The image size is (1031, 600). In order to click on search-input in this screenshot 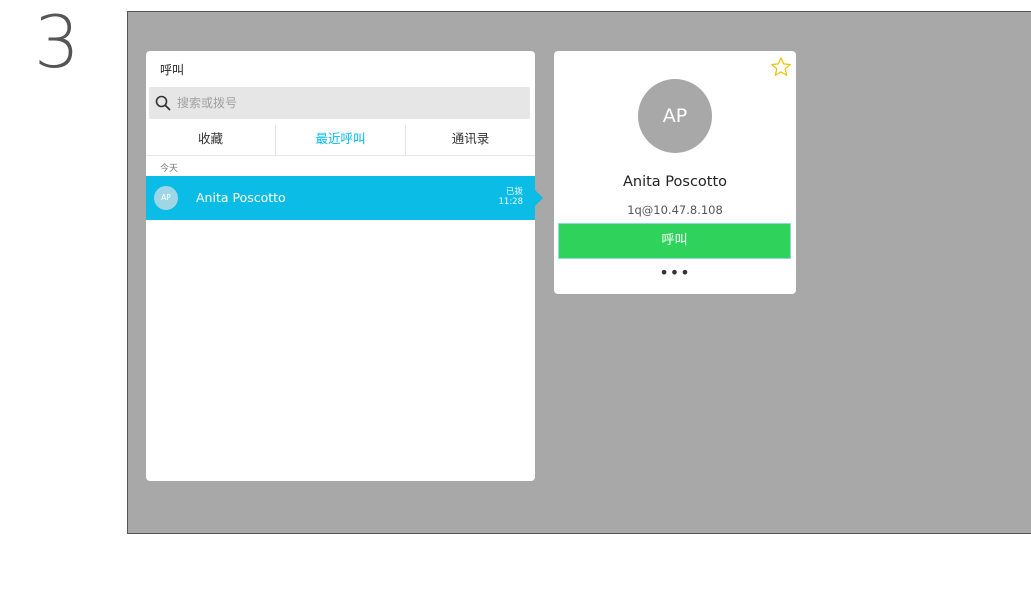, I will do `click(347, 103)`.